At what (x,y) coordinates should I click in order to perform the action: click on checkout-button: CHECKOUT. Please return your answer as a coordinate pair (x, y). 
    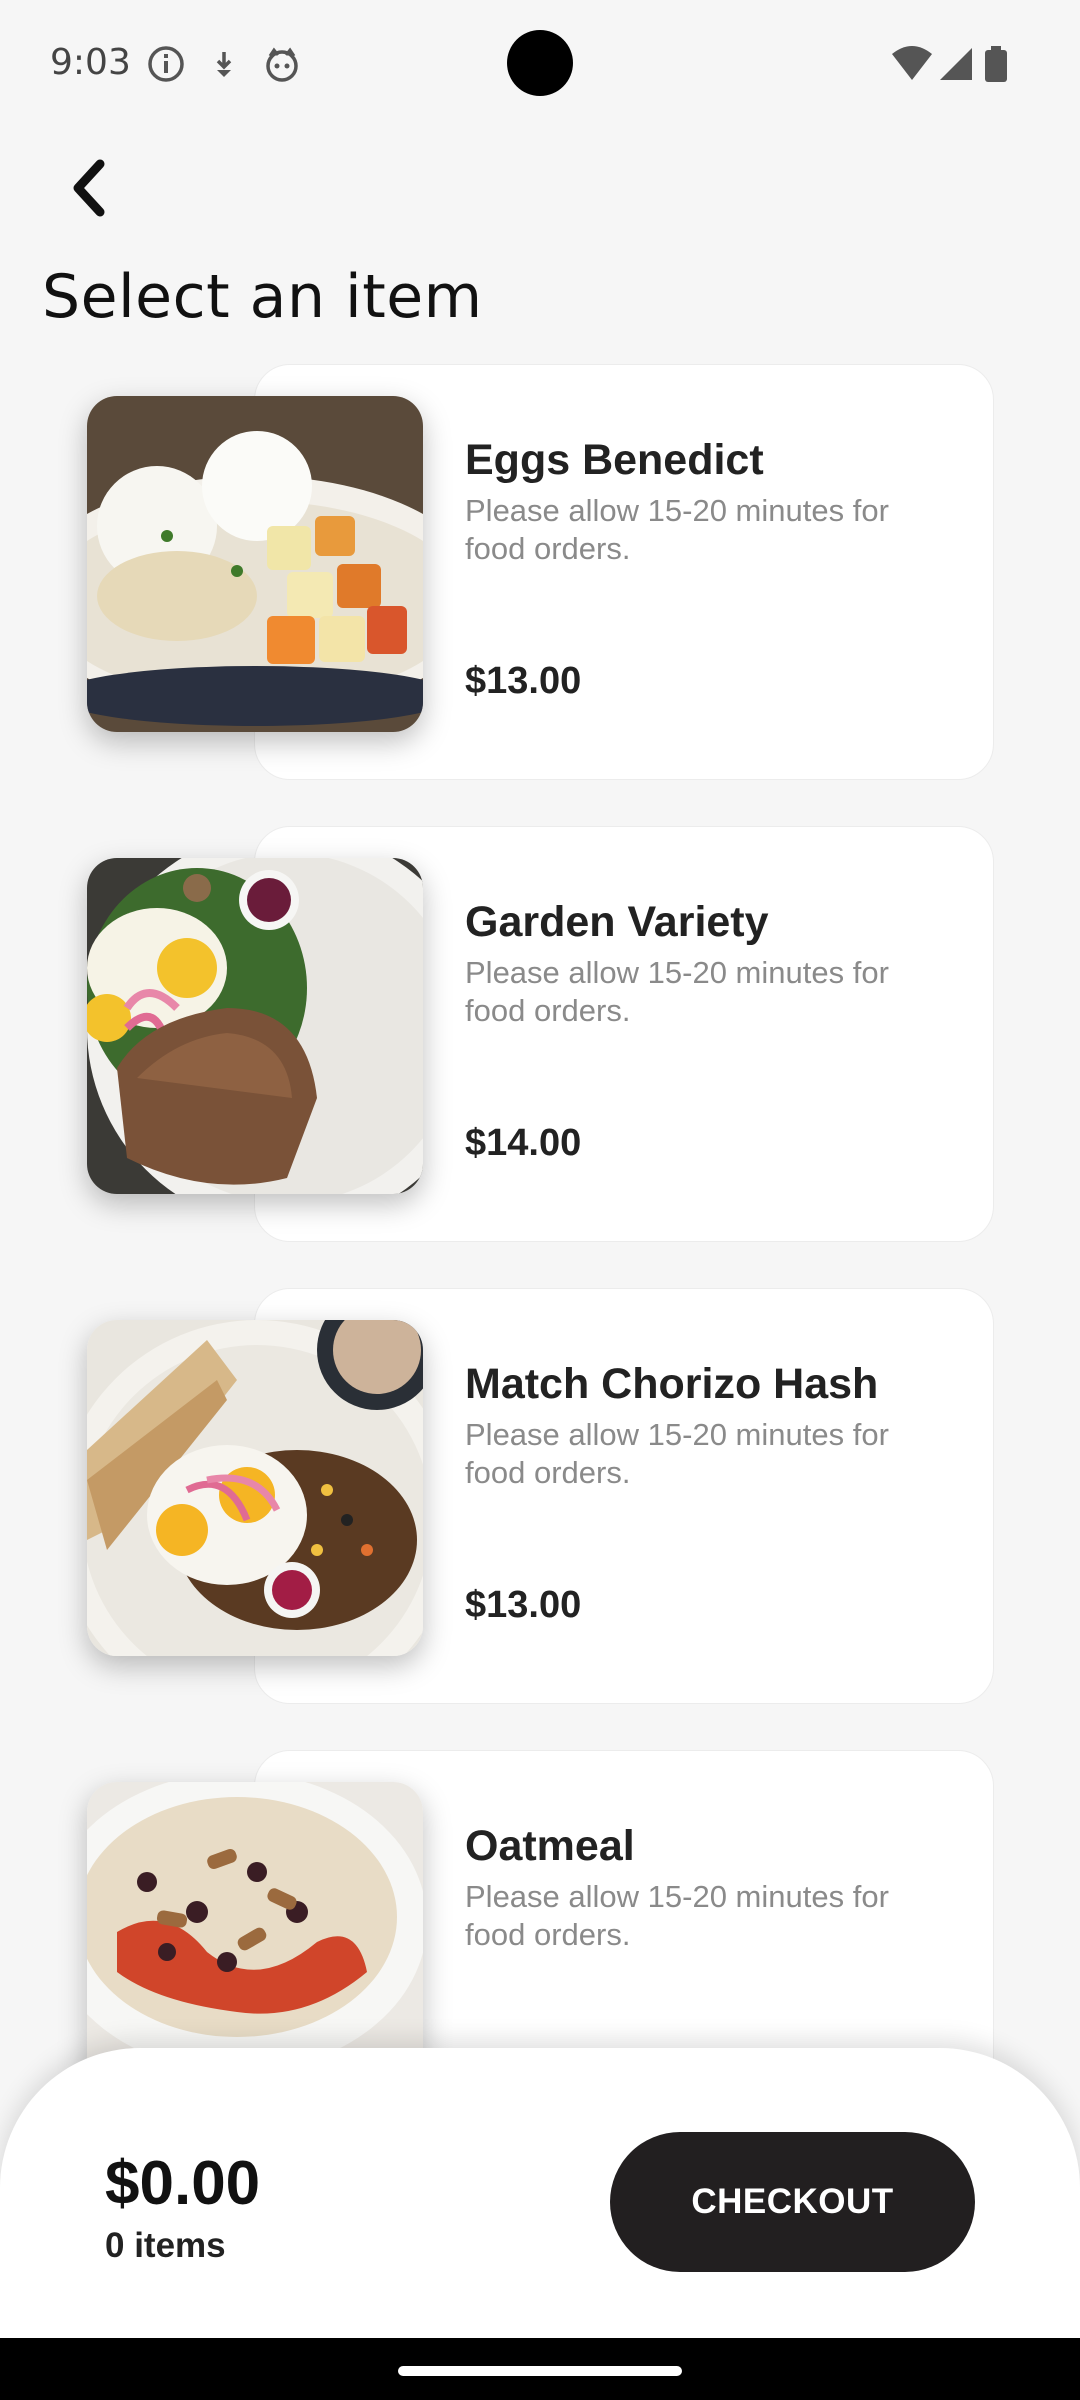
    Looking at the image, I should click on (792, 2202).